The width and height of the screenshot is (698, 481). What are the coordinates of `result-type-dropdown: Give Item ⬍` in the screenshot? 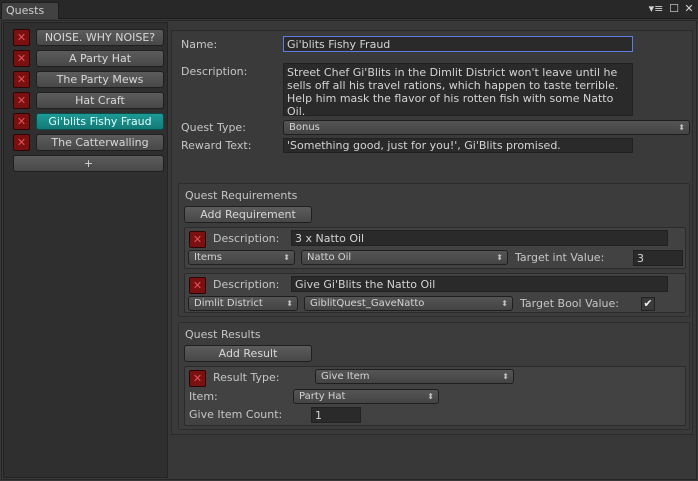 It's located at (414, 376).